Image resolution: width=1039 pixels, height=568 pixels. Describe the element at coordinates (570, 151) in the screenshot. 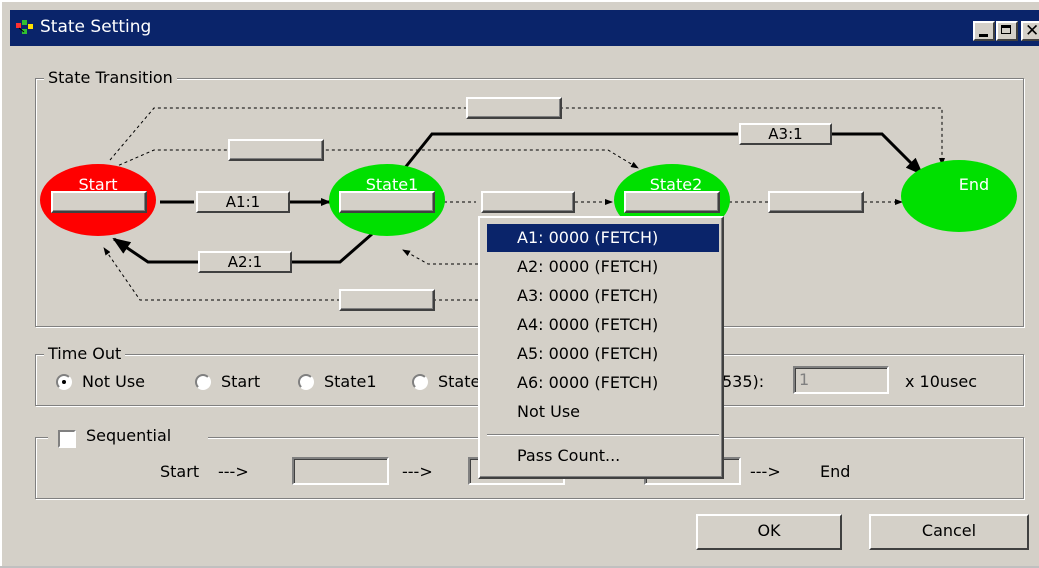

I see `edge-a3-in` at that location.